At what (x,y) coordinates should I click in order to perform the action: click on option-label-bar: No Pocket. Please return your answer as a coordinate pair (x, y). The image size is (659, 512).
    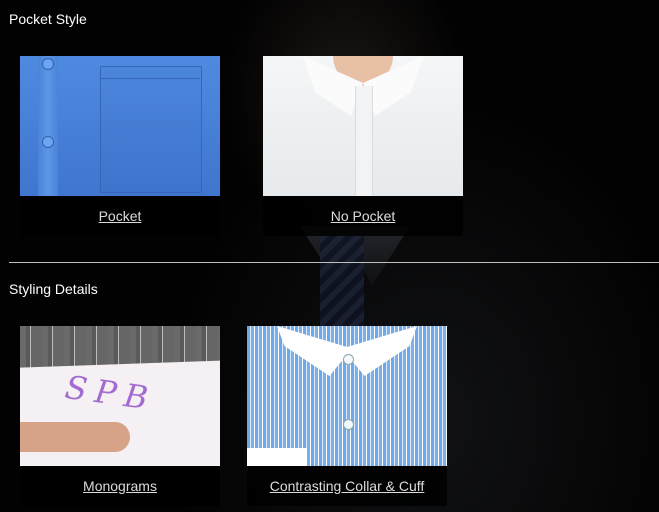
    Looking at the image, I should click on (363, 216).